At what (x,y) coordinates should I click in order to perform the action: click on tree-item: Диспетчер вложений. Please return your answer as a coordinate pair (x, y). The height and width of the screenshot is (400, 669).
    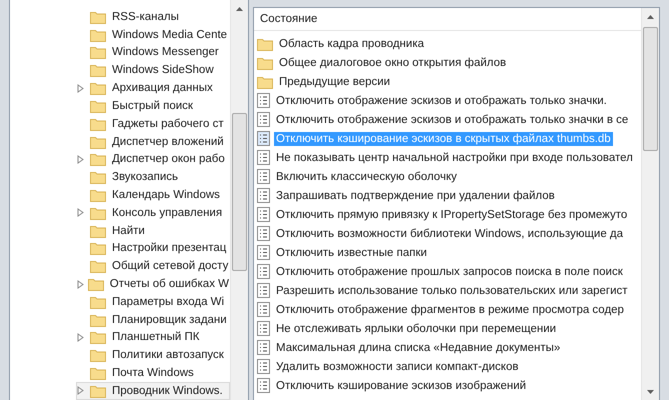
    Looking at the image, I should click on (153, 141).